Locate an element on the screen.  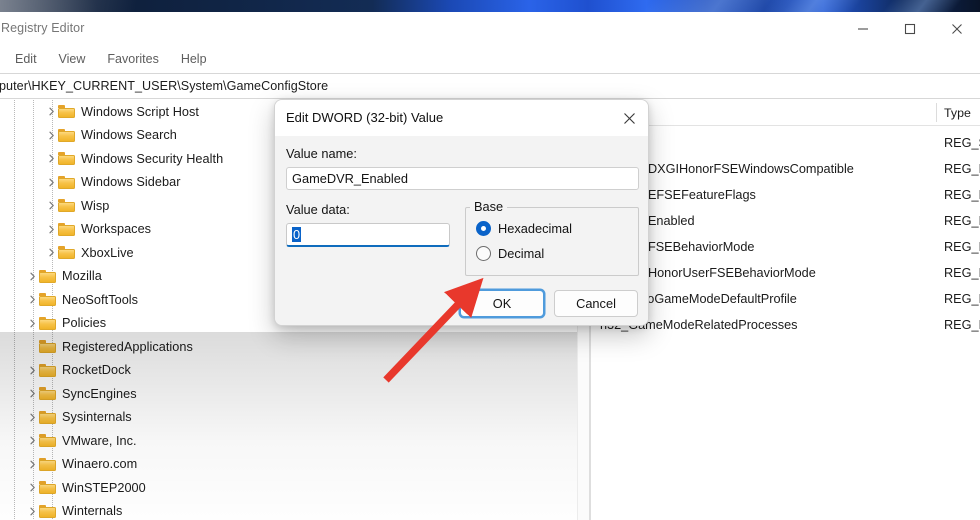
value-data-text: 0 is located at coordinates (297, 234).